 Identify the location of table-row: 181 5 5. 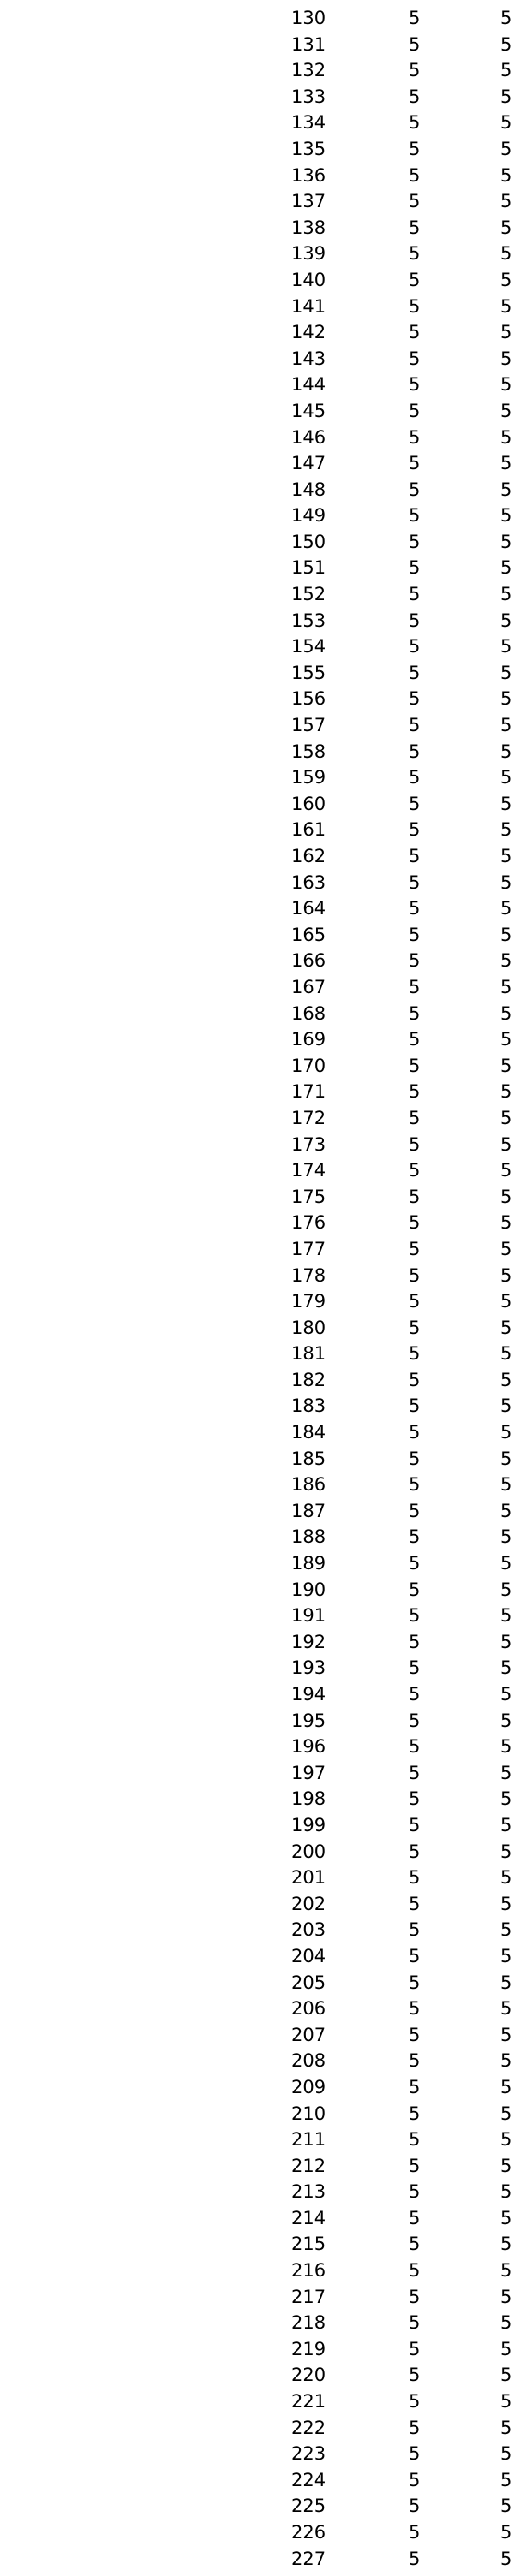
(257, 1354).